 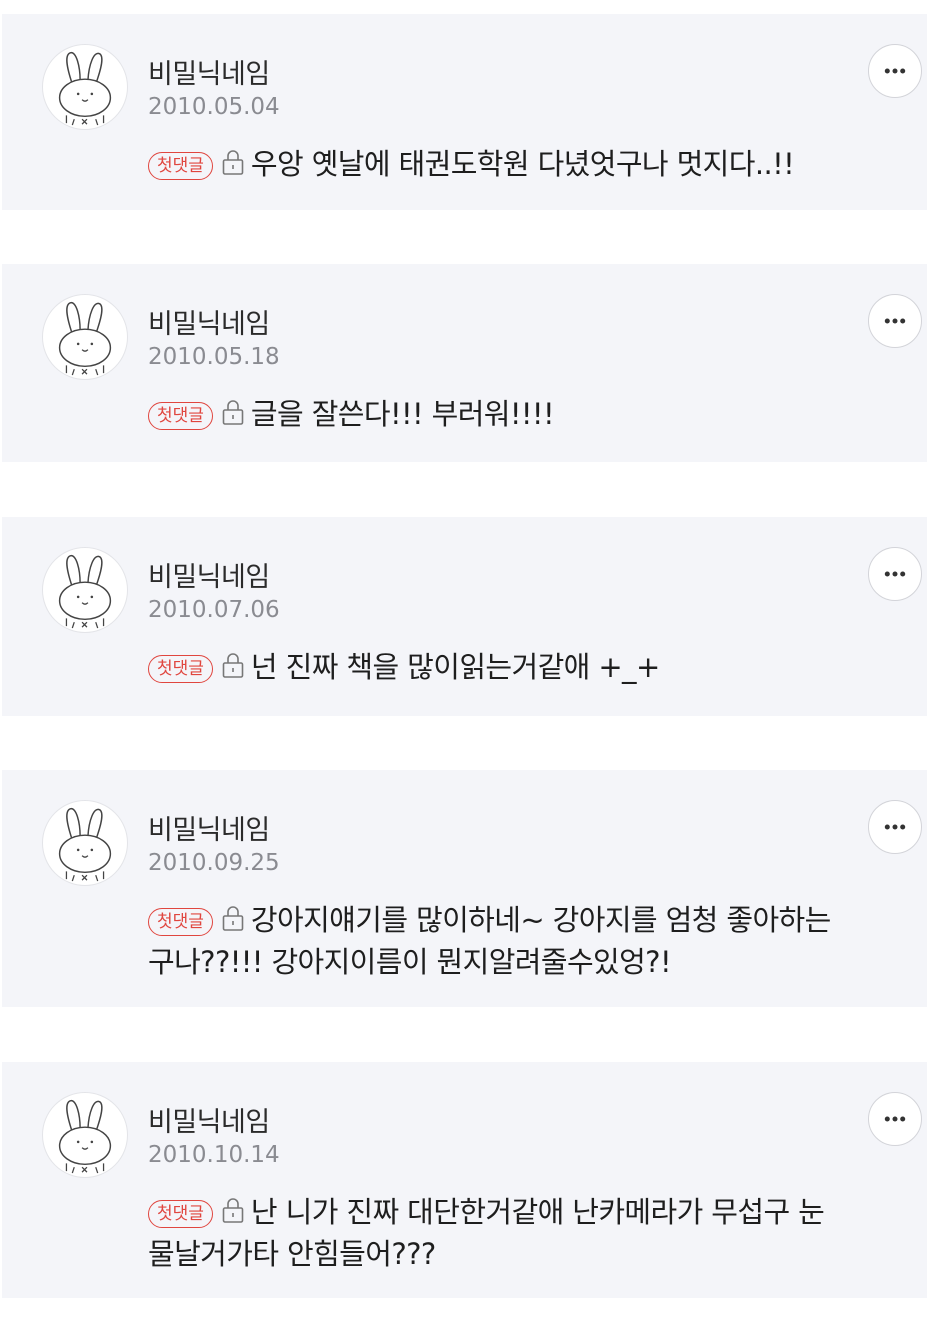 What do you see at coordinates (214, 1155) in the screenshot?
I see `comment-date: 2010.10.14` at bounding box center [214, 1155].